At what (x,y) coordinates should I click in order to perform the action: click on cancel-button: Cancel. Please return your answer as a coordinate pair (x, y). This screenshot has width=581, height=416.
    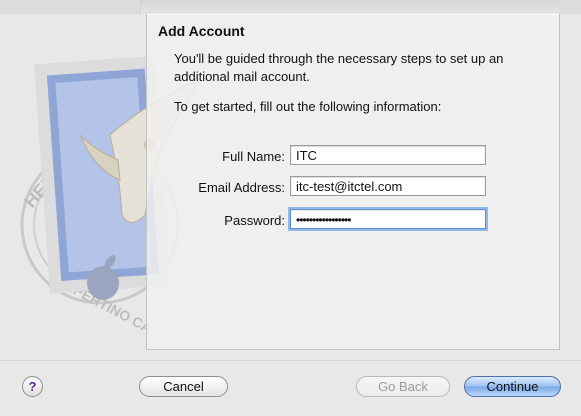
    Looking at the image, I should click on (183, 386).